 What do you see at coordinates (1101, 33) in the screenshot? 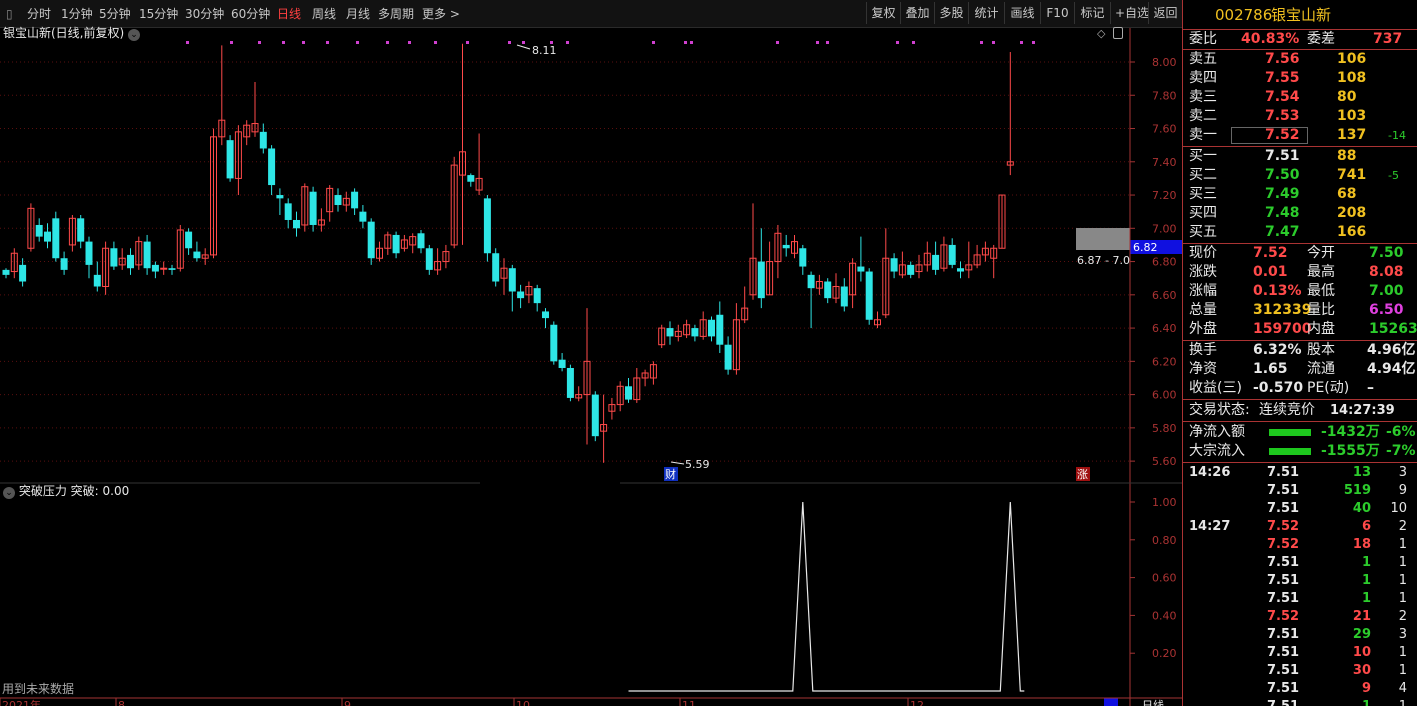
I see `diamond-icon: ◇` at bounding box center [1101, 33].